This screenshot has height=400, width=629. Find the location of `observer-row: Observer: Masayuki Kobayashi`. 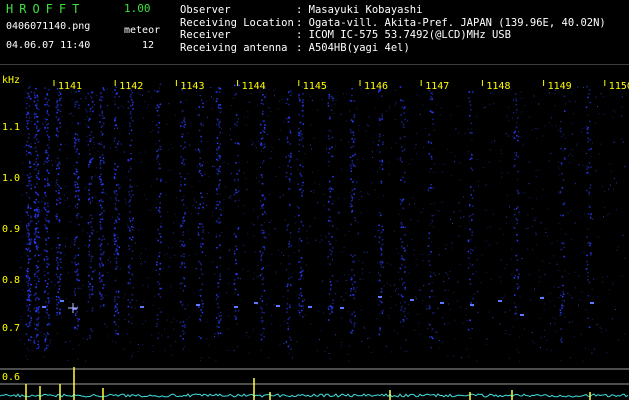

observer-row: Observer: Masayuki Kobayashi is located at coordinates (393, 10).